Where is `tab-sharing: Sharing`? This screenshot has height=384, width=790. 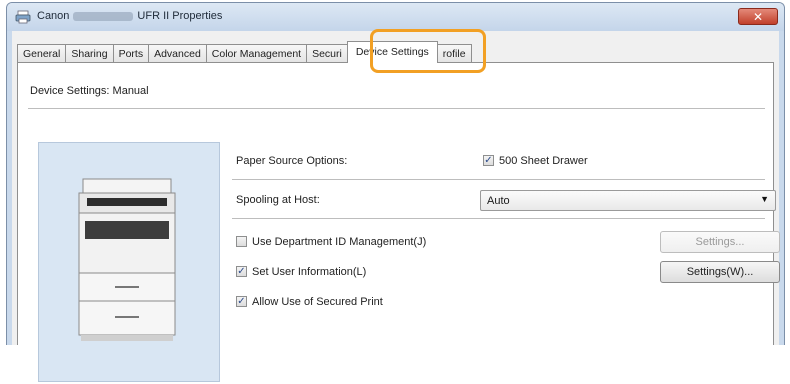
tab-sharing: Sharing is located at coordinates (89, 53).